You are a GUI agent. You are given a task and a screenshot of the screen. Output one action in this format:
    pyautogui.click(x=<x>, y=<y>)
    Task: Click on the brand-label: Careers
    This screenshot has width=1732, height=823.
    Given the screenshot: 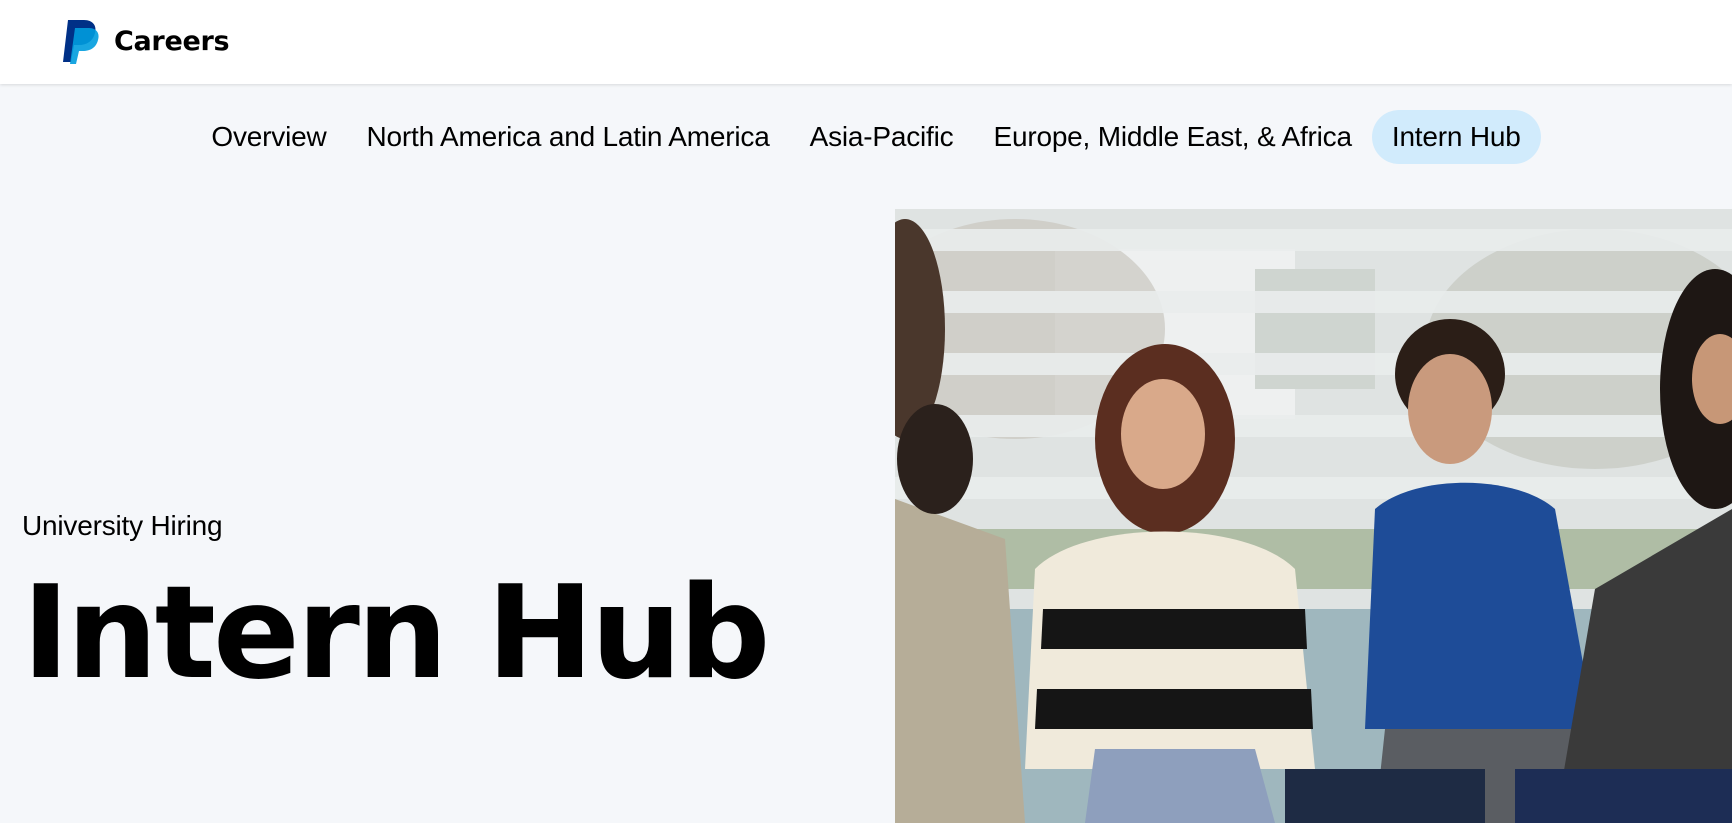 What is the action you would take?
    pyautogui.click(x=172, y=41)
    